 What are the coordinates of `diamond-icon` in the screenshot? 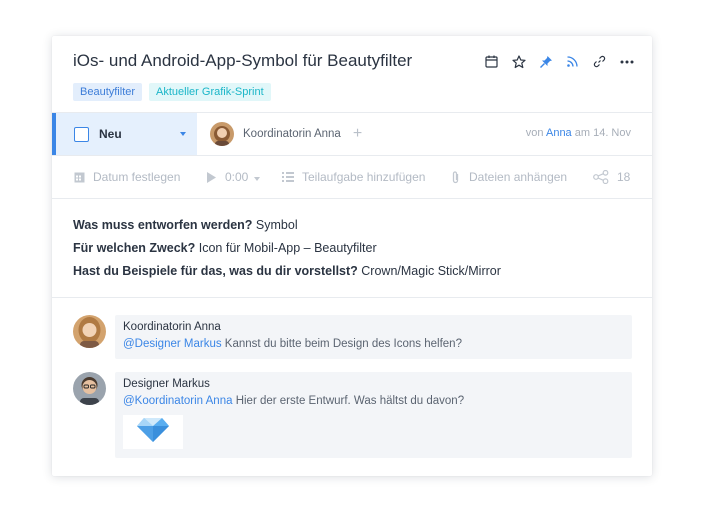 It's located at (153, 432).